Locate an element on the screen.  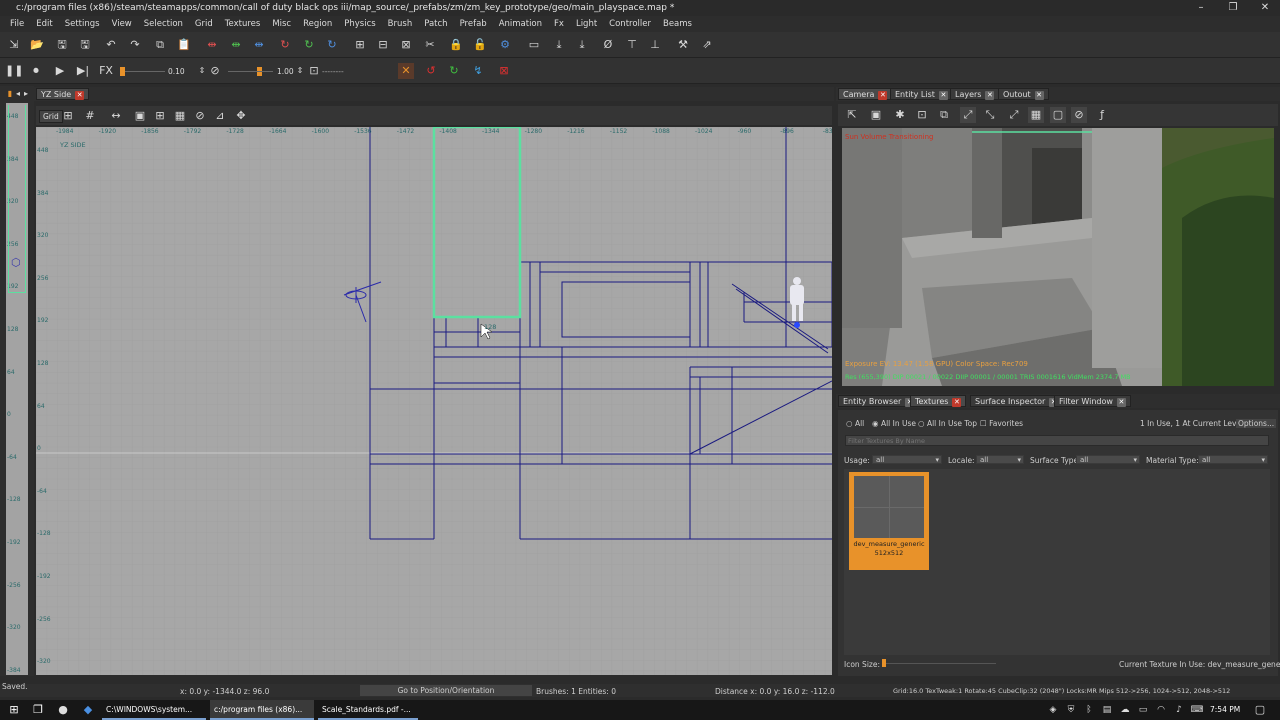
fx-search-icon: ⊡ is located at coordinates (314, 71).